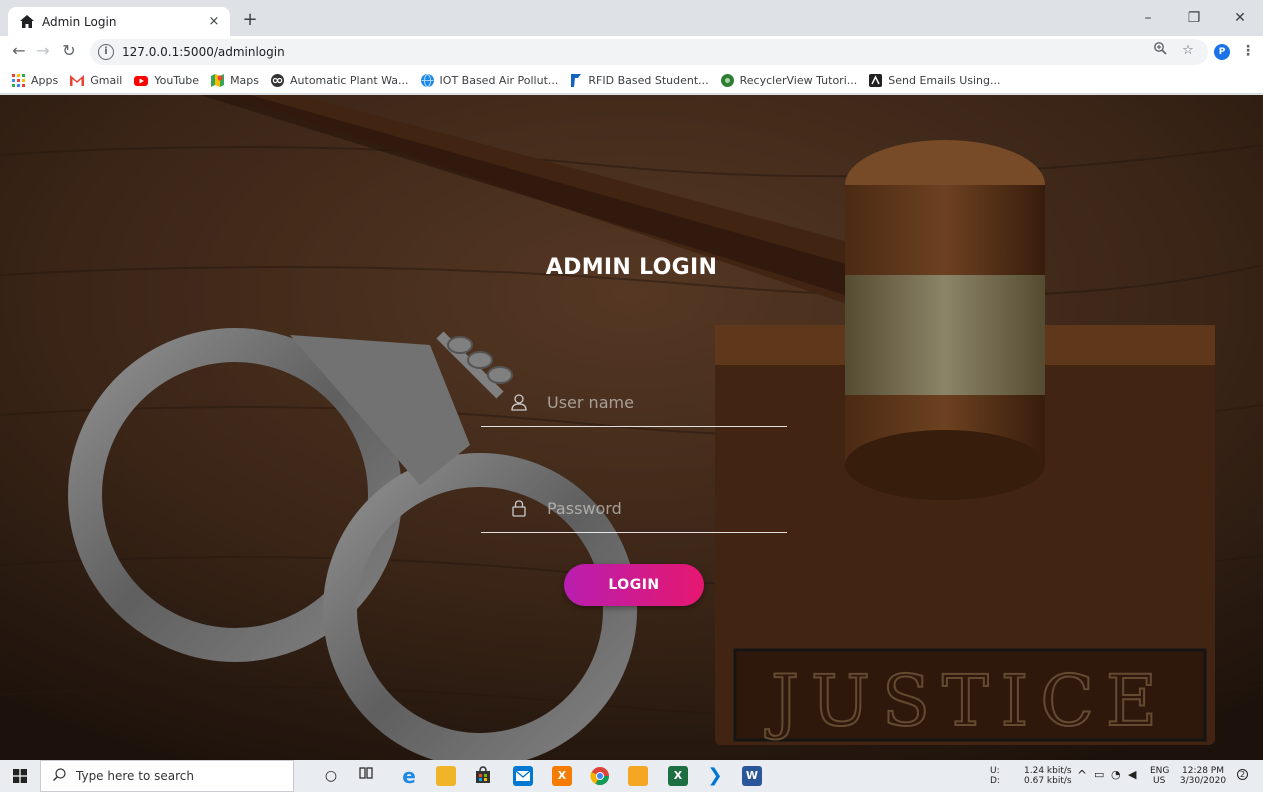  What do you see at coordinates (657, 508) in the screenshot?
I see `password-input` at bounding box center [657, 508].